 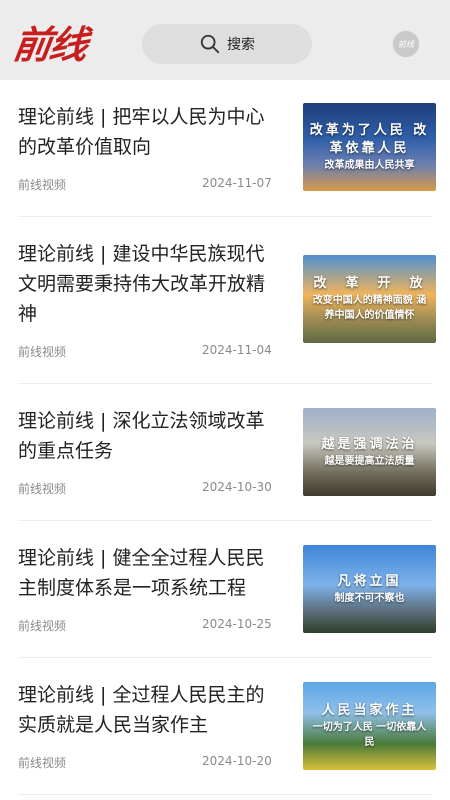 I want to click on article-title: 理论前线 | 建设中华民族现代文明需要秉持伟大改革开放精神, so click(x=147, y=284).